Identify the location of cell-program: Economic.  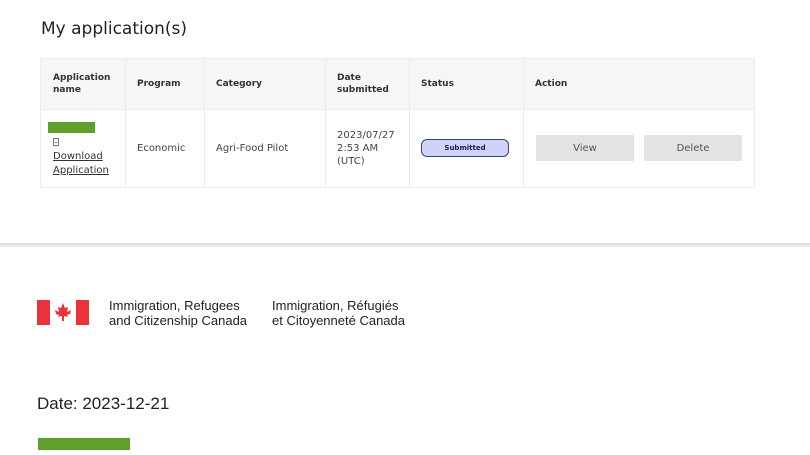
(161, 148).